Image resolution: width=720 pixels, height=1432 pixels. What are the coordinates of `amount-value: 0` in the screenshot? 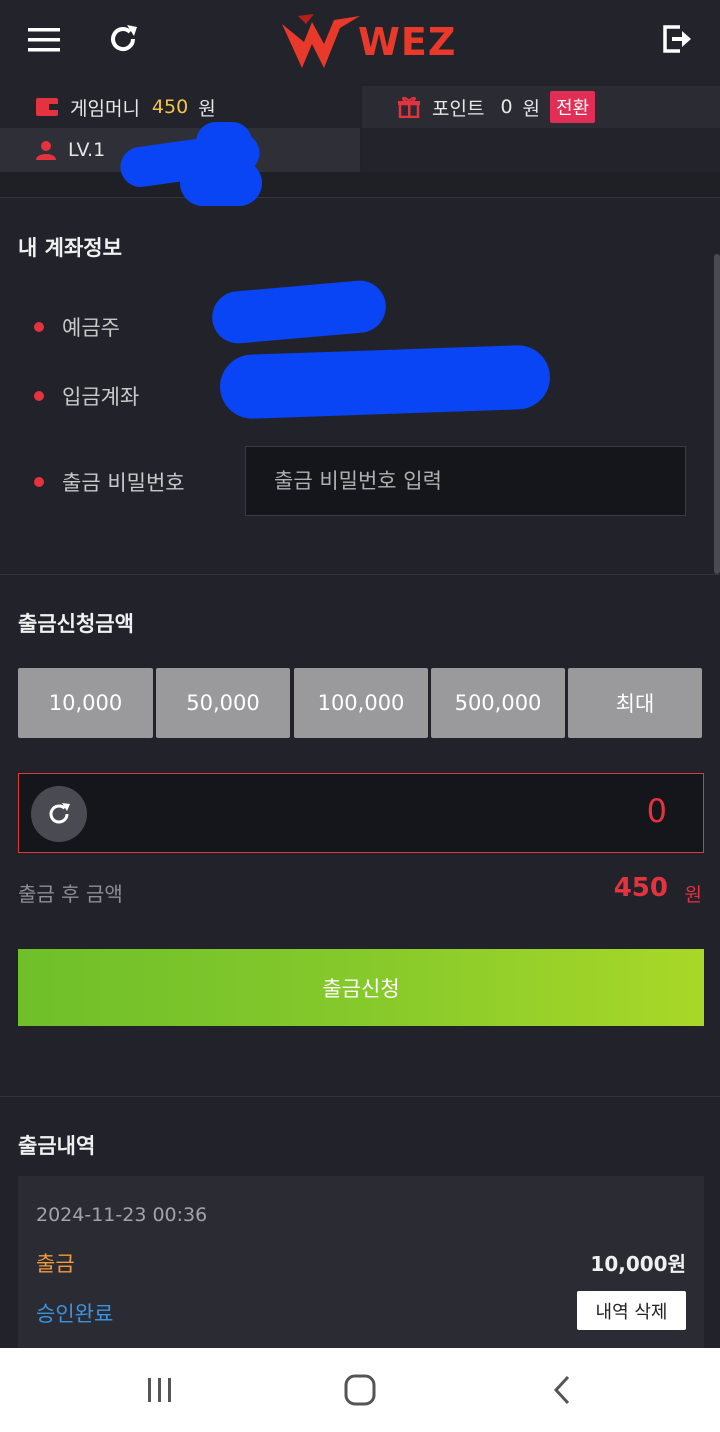 It's located at (656, 811).